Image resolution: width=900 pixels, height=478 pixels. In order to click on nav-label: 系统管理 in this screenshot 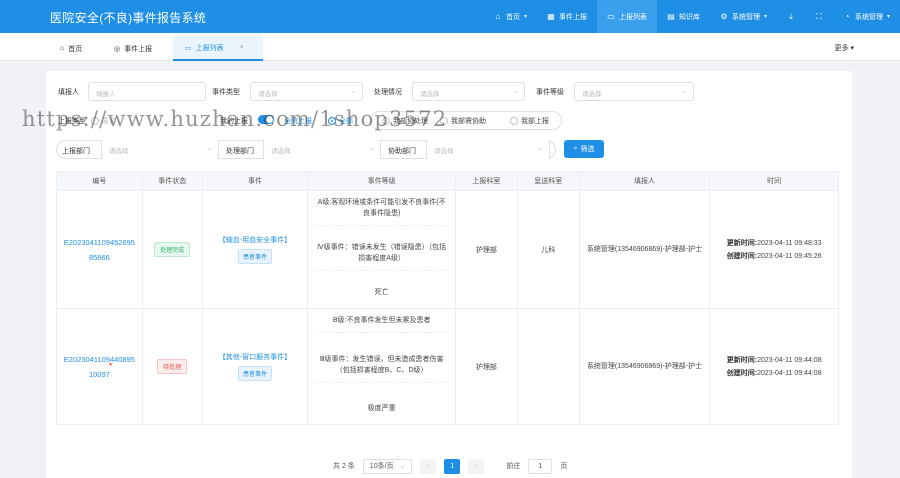, I will do `click(868, 17)`.